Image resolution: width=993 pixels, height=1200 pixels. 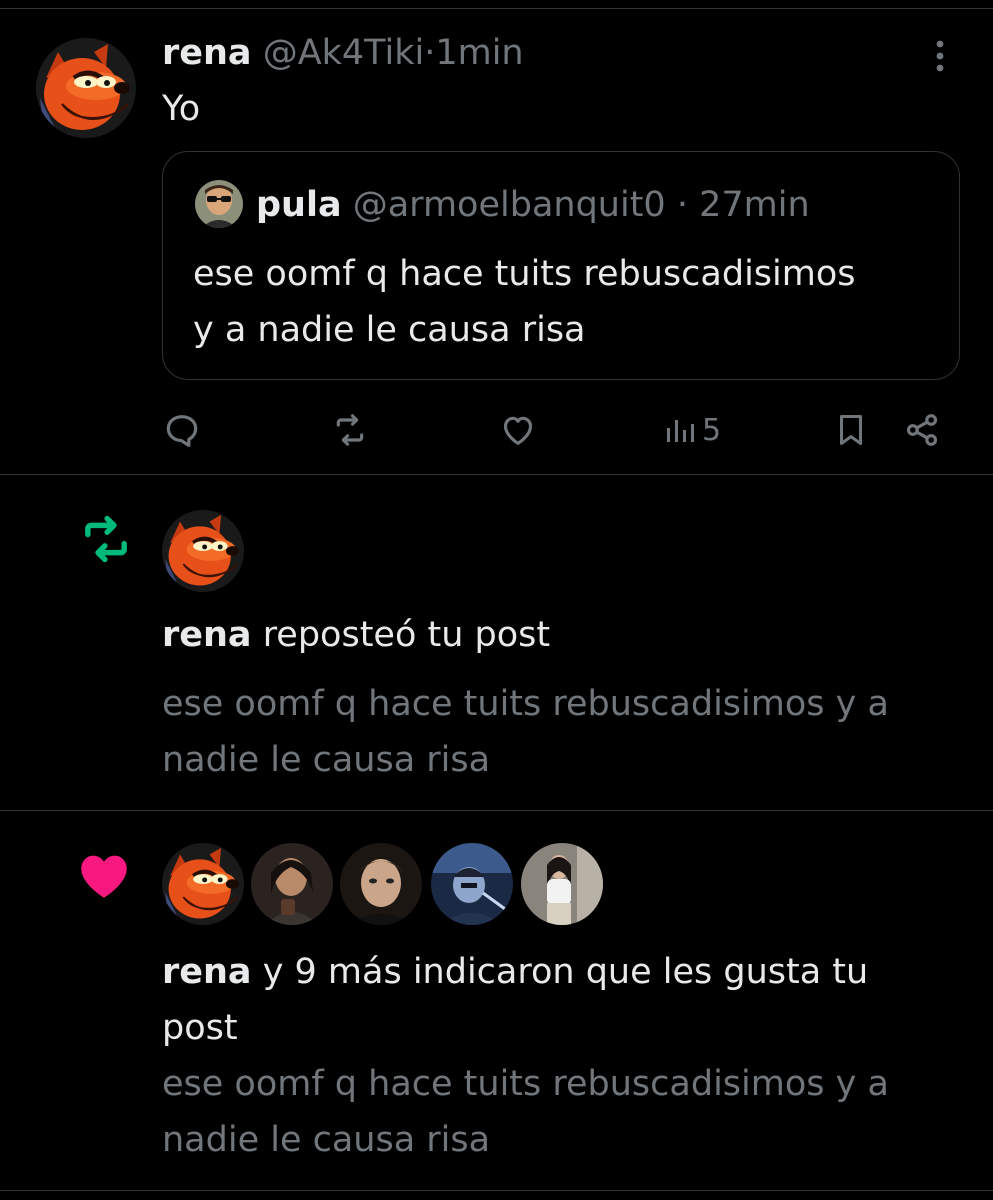 I want to click on share-icon, so click(x=922, y=430).